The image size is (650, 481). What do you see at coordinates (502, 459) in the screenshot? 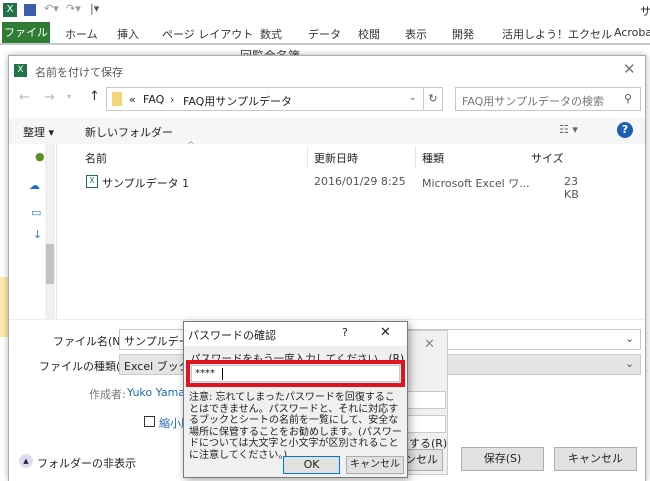
I see `save-button: 保存(S)` at bounding box center [502, 459].